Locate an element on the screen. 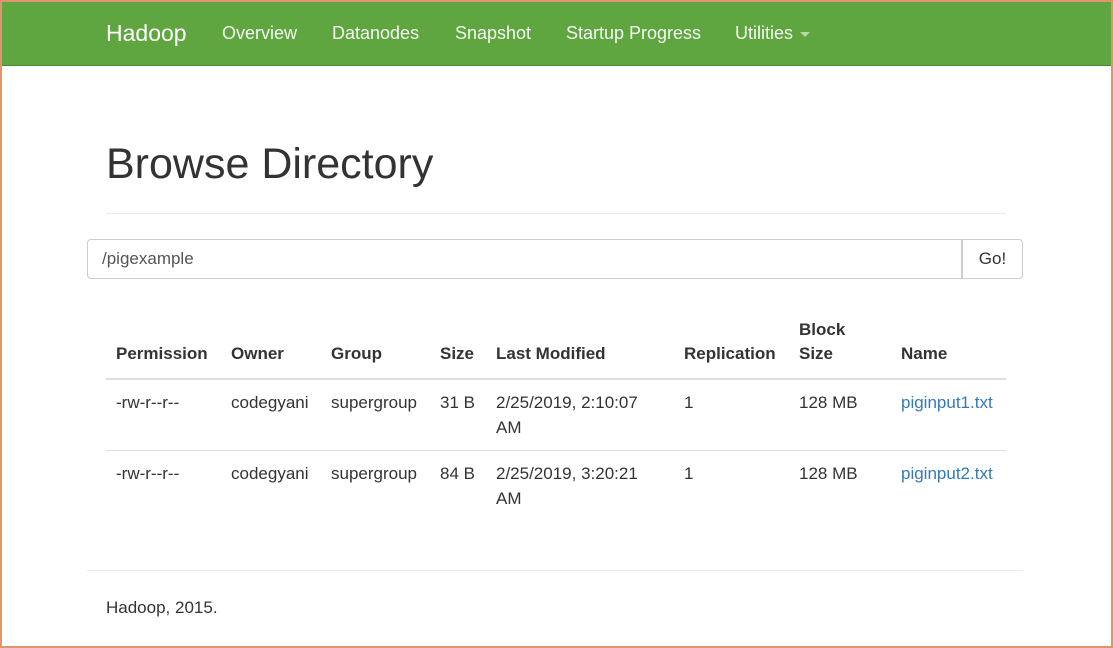  column-header-permission: Permission is located at coordinates (163, 346).